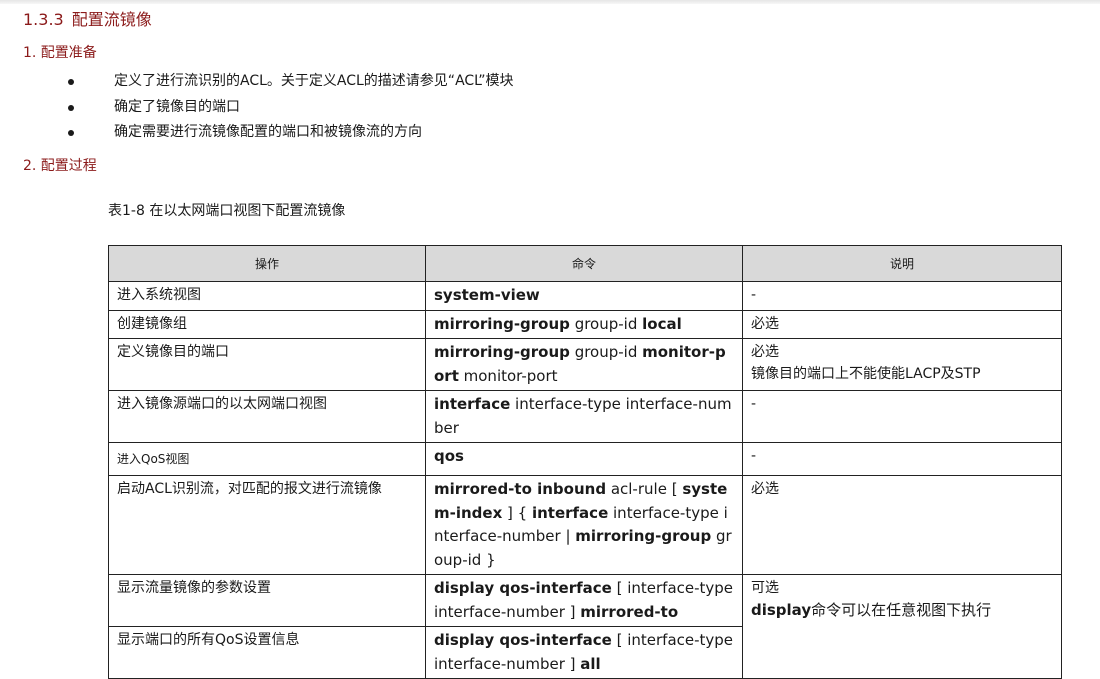 This screenshot has width=1100, height=679. What do you see at coordinates (550, 2) in the screenshot?
I see `top-shadow-bar` at bounding box center [550, 2].